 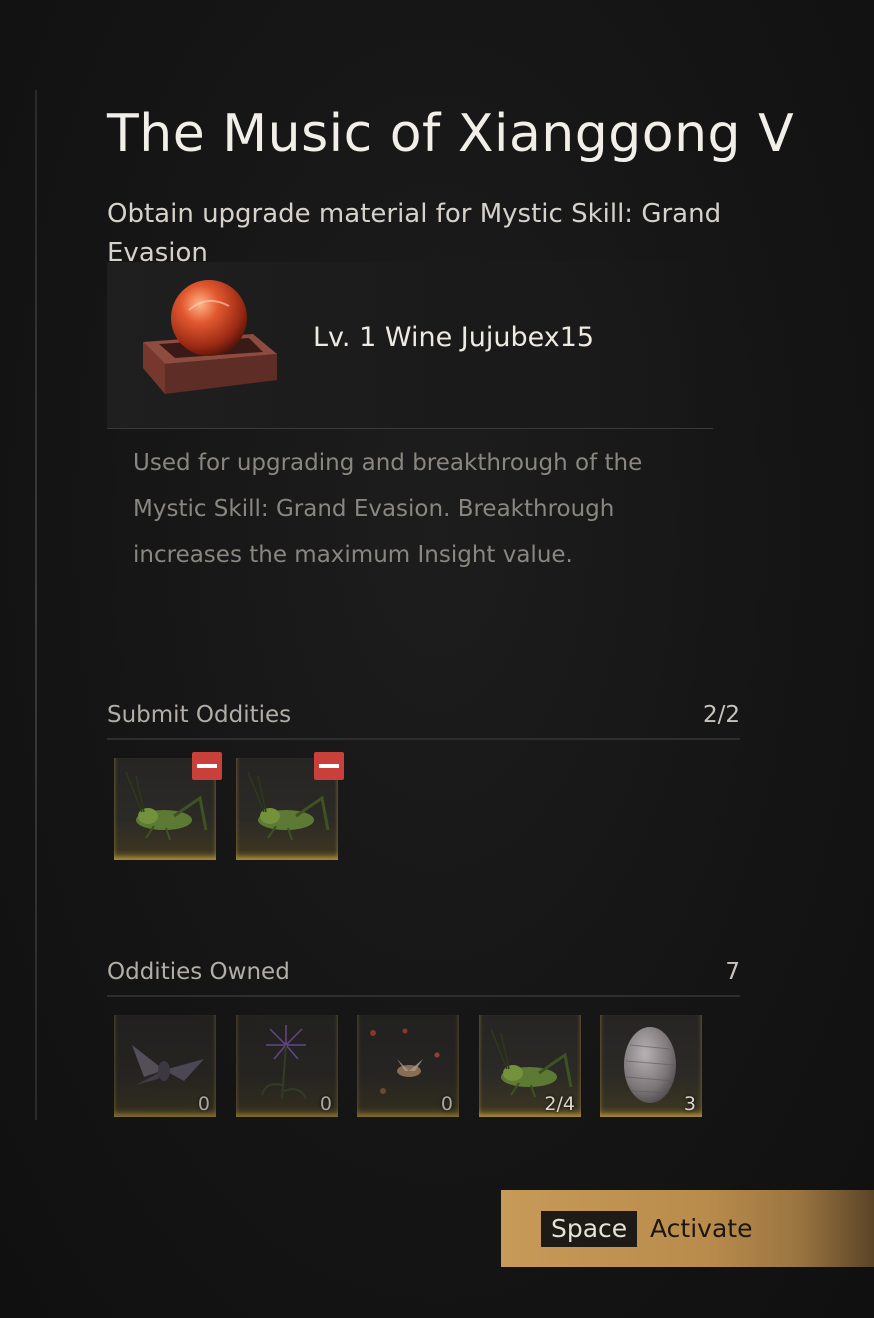 What do you see at coordinates (423, 721) in the screenshot?
I see `submit-oddities-header: Submit Oddities 2/2` at bounding box center [423, 721].